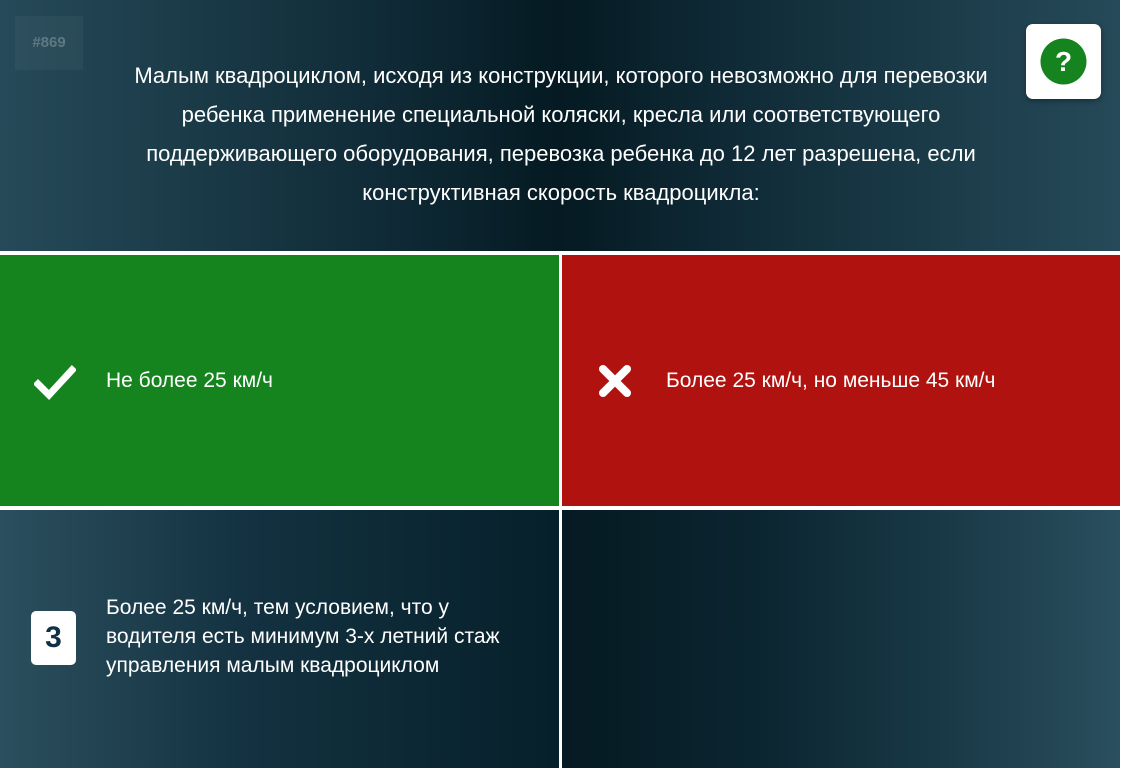  I want to click on help-button: ?, so click(1063, 61).